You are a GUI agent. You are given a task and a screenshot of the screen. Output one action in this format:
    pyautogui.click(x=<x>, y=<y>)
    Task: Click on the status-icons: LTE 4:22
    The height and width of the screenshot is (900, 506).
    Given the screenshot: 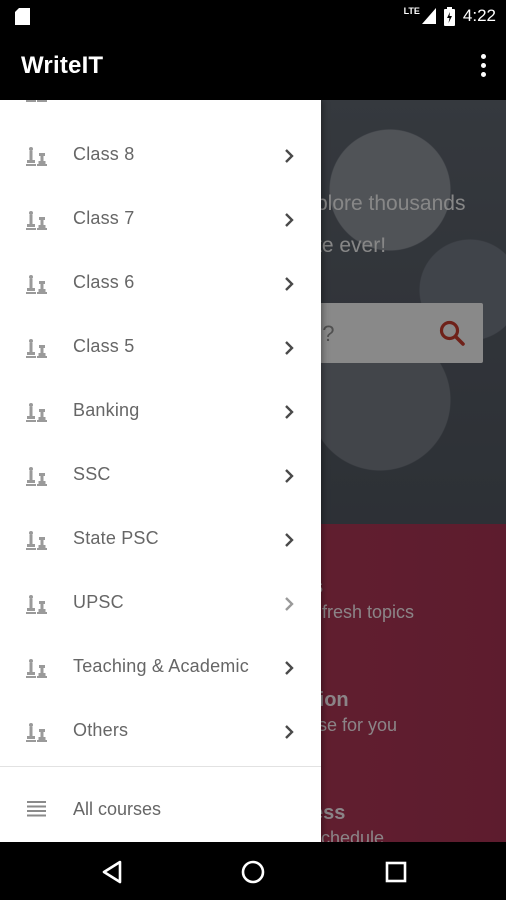 What is the action you would take?
    pyautogui.click(x=450, y=16)
    